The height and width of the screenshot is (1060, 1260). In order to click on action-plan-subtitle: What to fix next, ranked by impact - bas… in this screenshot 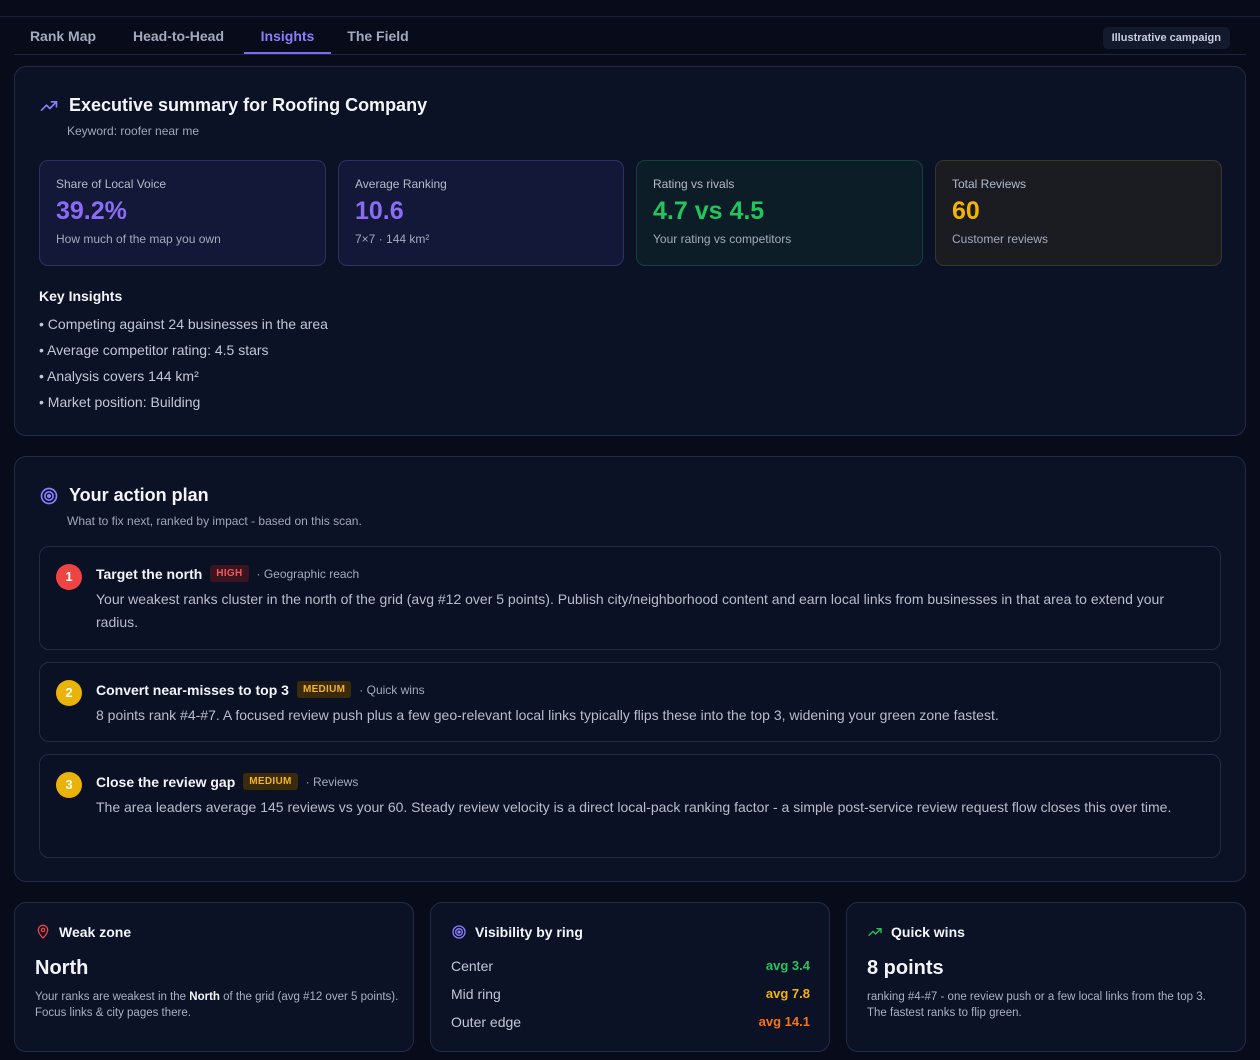, I will do `click(214, 521)`.